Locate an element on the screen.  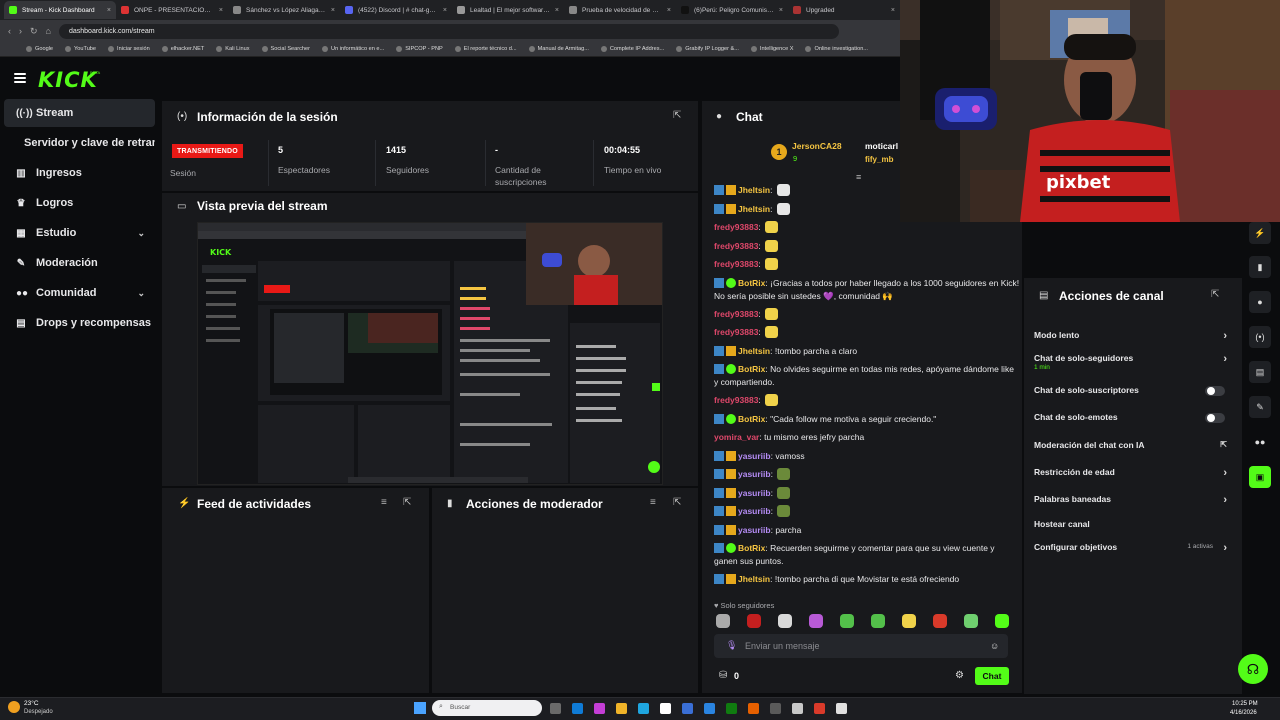
settings-icon: ⚙ is located at coordinates (959, 675).